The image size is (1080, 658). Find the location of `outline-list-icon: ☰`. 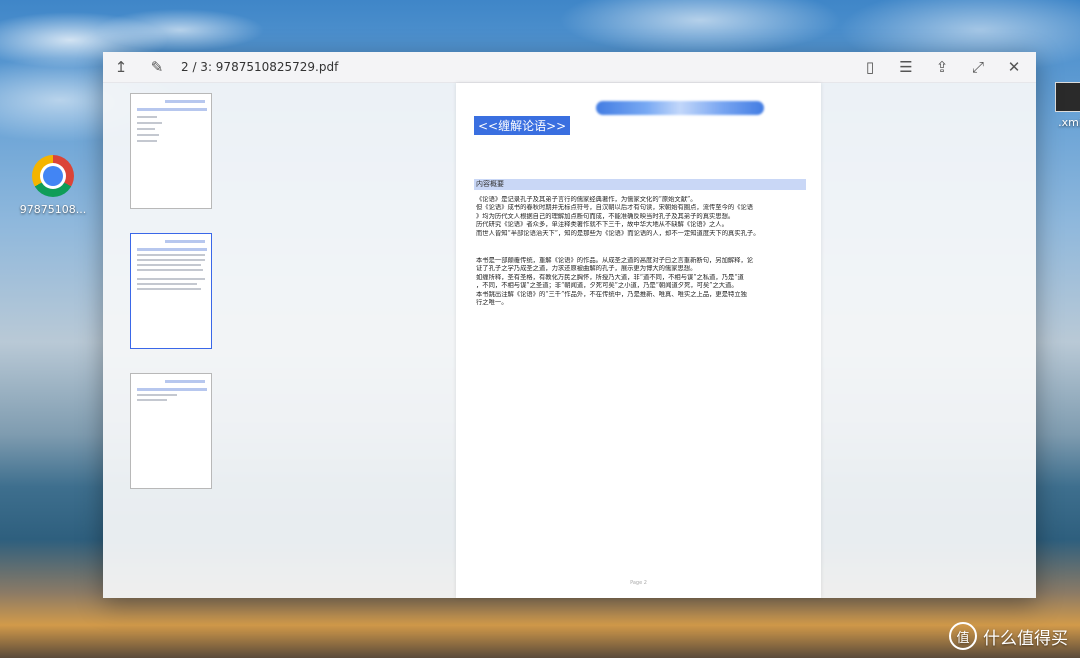

outline-list-icon: ☰ is located at coordinates (906, 67).